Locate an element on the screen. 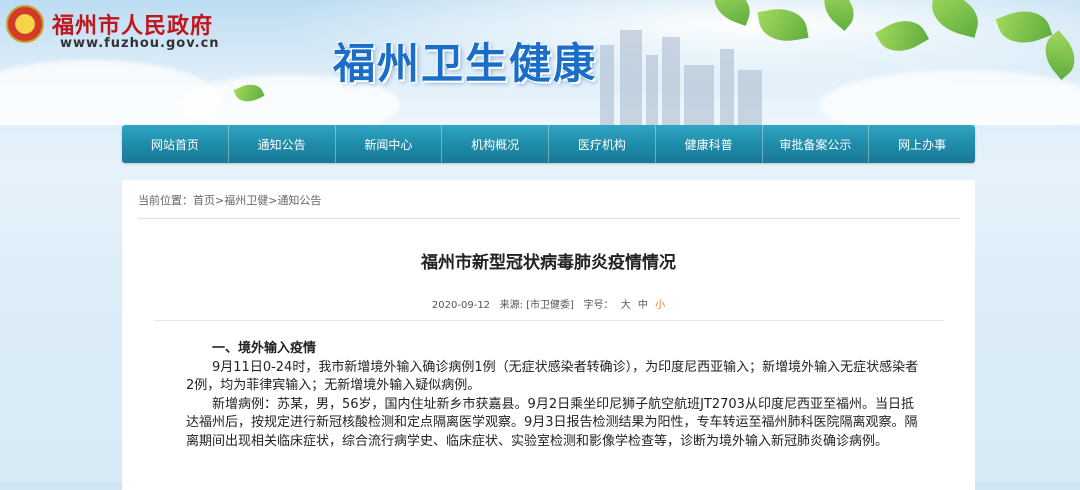  source-label: 来源: is located at coordinates (511, 305).